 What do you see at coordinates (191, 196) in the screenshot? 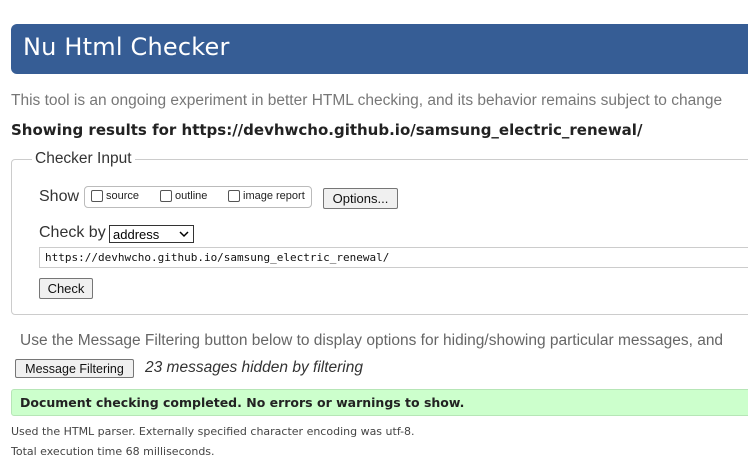
I see `outline-option-label: outline` at bounding box center [191, 196].